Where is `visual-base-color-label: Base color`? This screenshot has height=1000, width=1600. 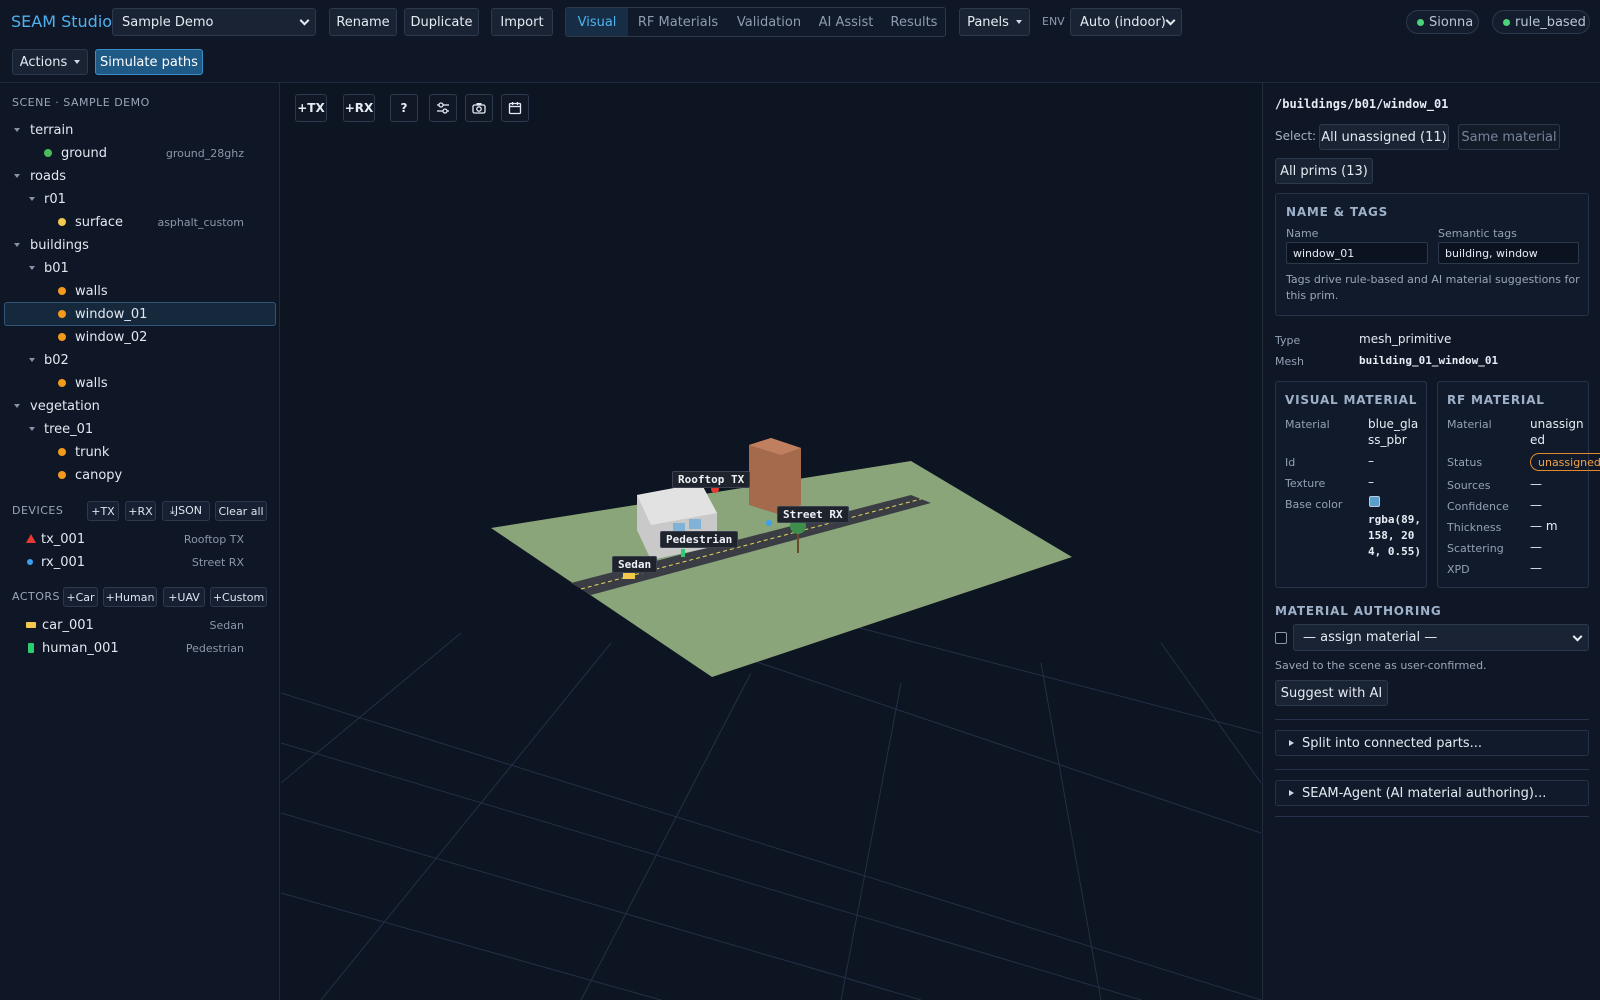
visual-base-color-label: Base color is located at coordinates (1314, 504).